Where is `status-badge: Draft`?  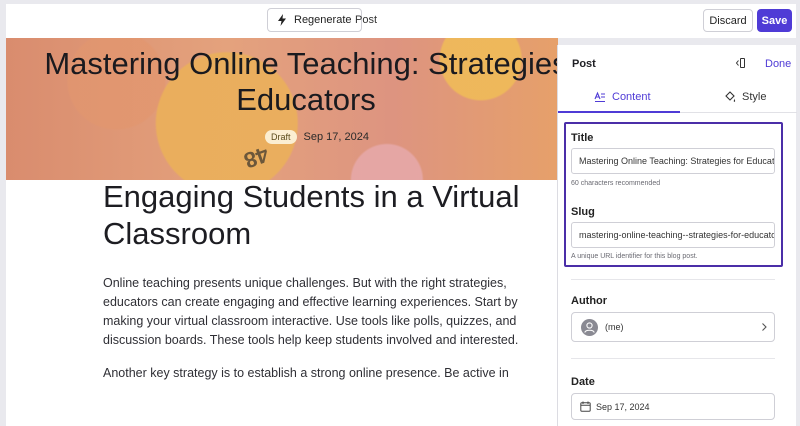
status-badge: Draft is located at coordinates (281, 137).